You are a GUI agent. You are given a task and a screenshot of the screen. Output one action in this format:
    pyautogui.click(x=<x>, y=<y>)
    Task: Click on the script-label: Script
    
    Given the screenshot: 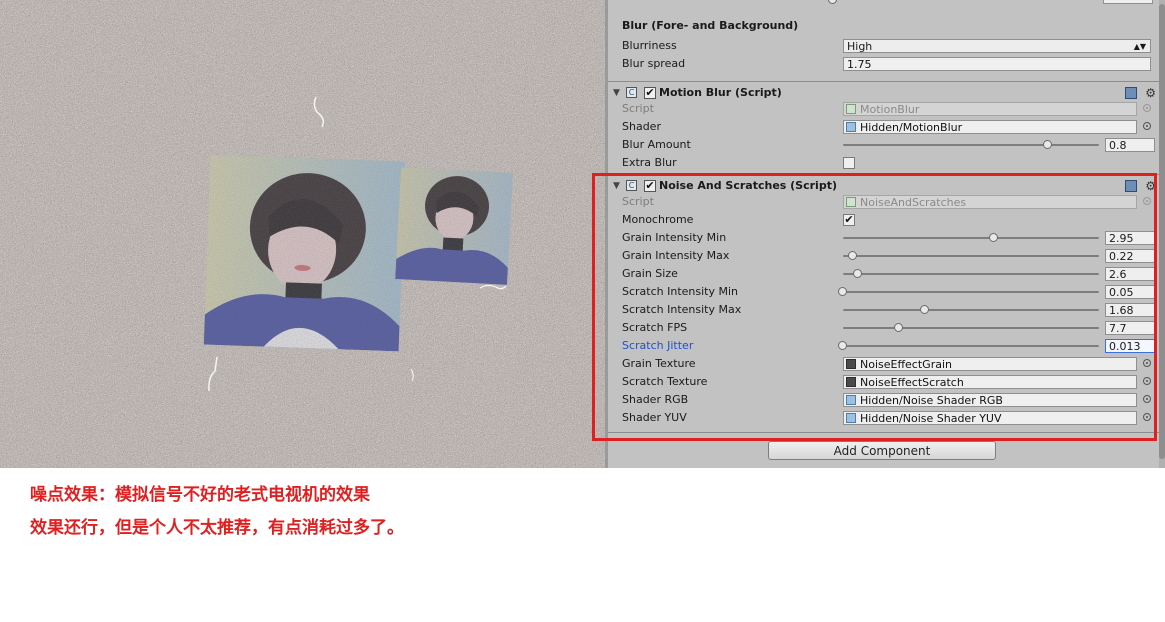 What is the action you would take?
    pyautogui.click(x=638, y=108)
    